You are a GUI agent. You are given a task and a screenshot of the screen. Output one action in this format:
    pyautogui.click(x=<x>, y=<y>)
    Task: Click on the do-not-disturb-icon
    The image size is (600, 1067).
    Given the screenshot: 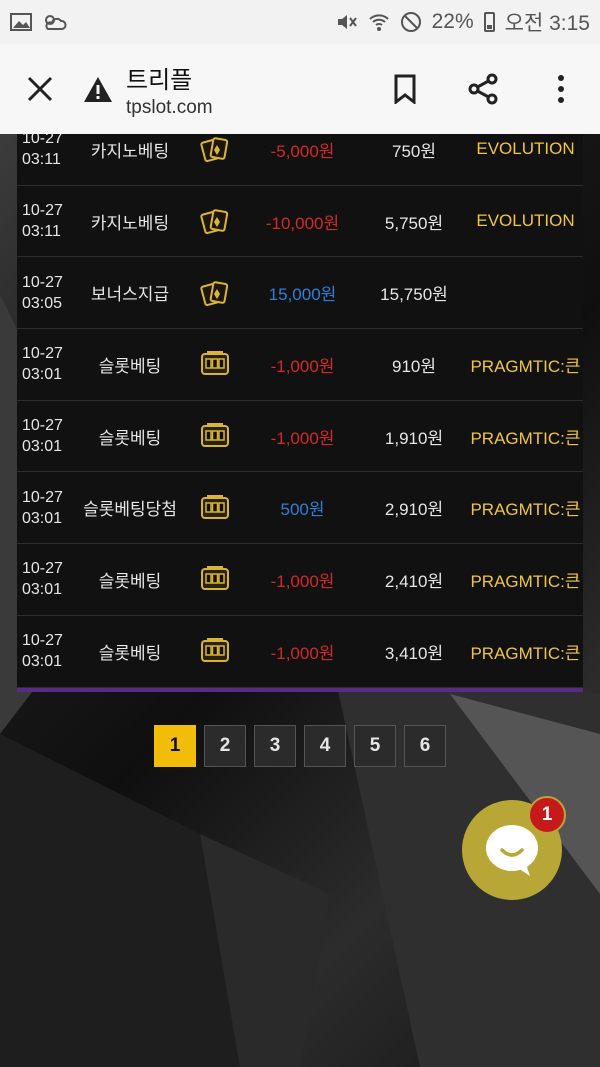 What is the action you would take?
    pyautogui.click(x=410, y=22)
    